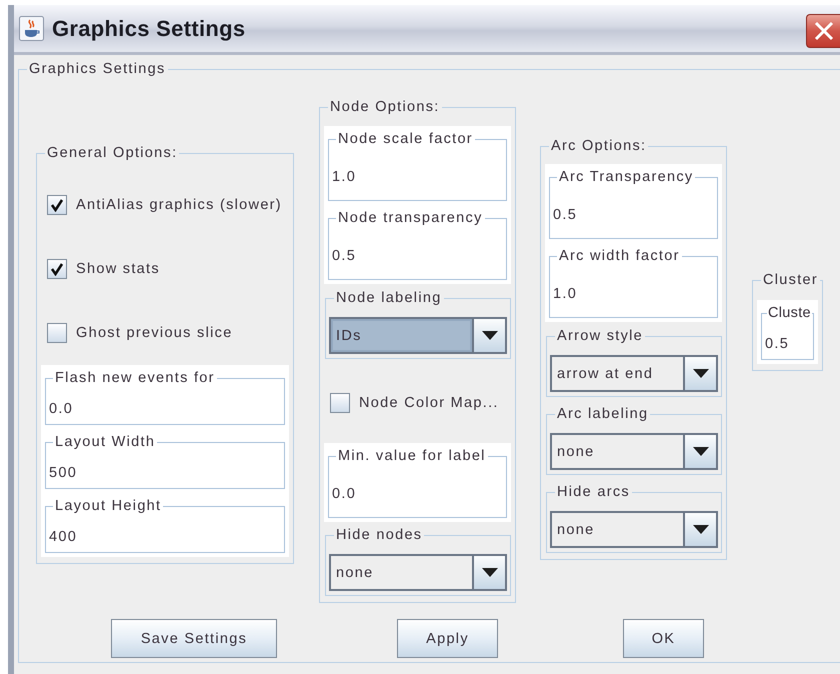 This screenshot has height=674, width=840. Describe the element at coordinates (417, 166) in the screenshot. I see `input-field: Node scale factor 1.0` at that location.